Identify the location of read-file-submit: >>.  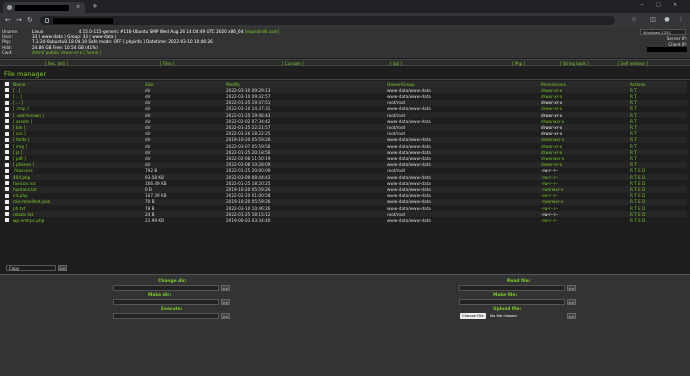
(571, 288).